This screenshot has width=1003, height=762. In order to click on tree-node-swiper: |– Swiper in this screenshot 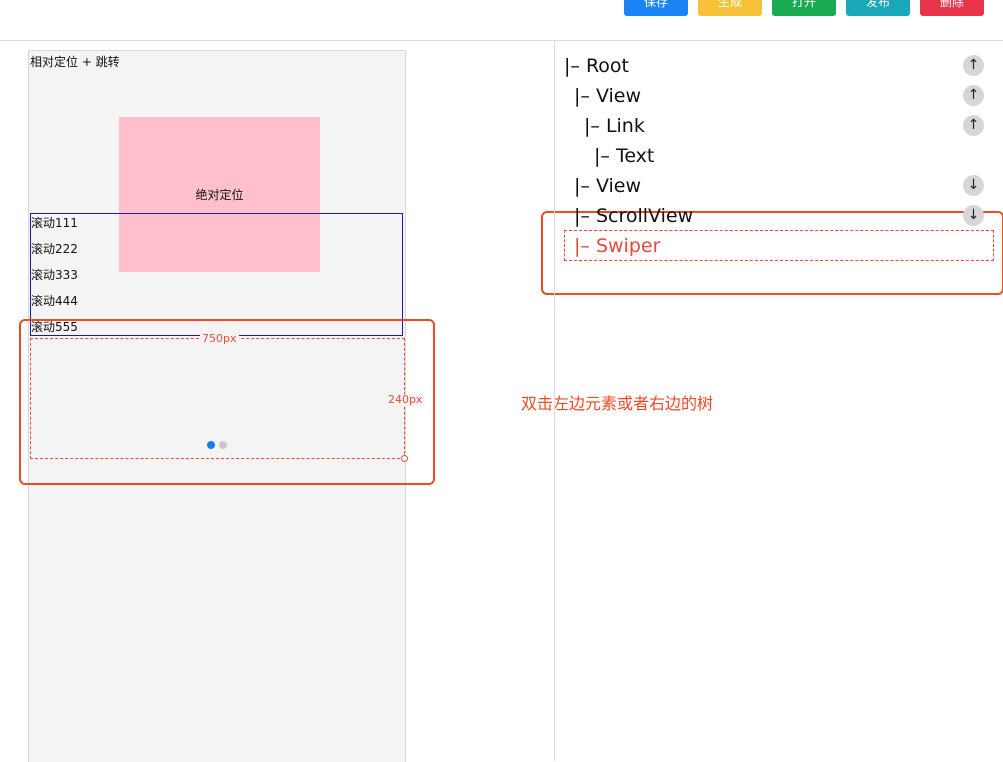, I will do `click(617, 246)`.